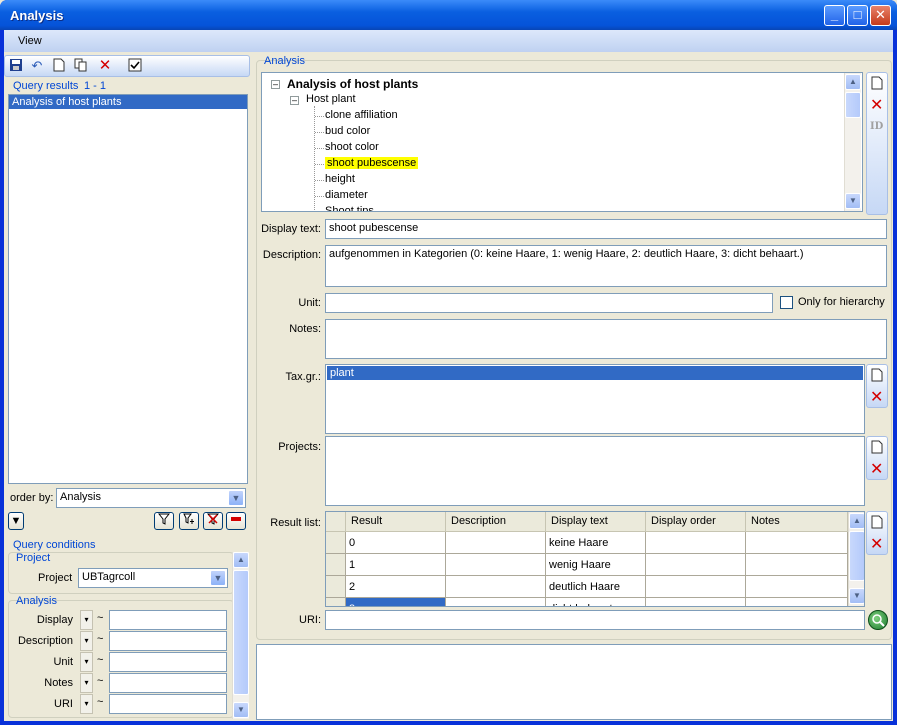 The width and height of the screenshot is (897, 725). I want to click on tree-leaf: shoot pubescense, so click(372, 163).